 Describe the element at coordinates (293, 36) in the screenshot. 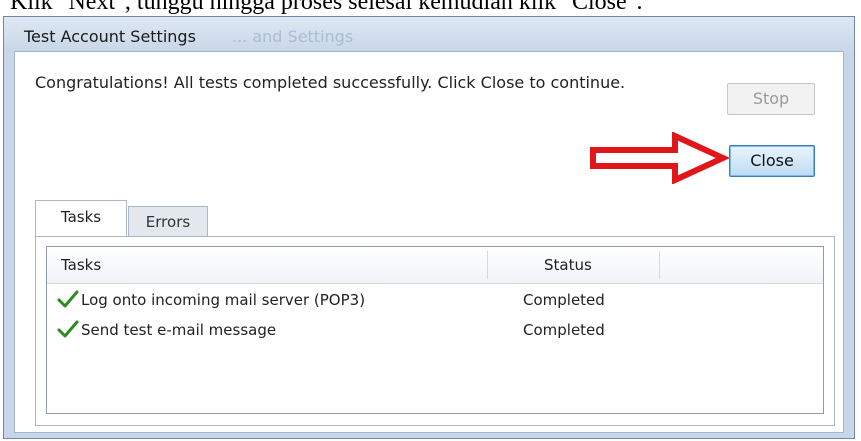

I see `dialog-title-ghost: ... and Settings` at that location.